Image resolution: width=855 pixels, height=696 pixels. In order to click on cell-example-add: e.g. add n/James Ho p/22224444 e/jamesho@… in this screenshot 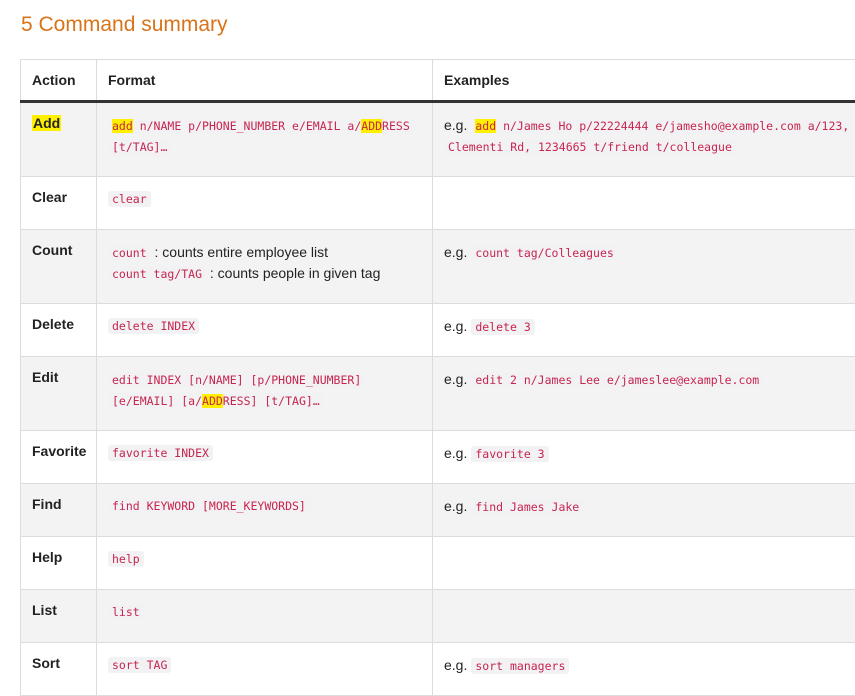, I will do `click(644, 139)`.